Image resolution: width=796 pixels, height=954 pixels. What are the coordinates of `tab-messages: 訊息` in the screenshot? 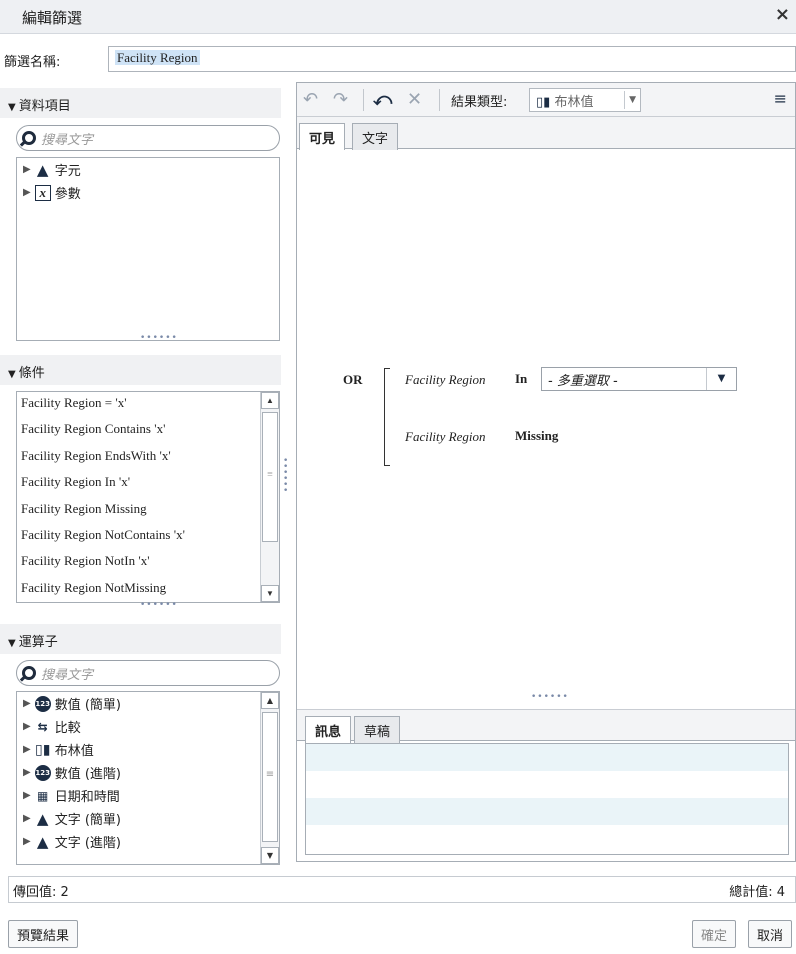 It's located at (328, 729).